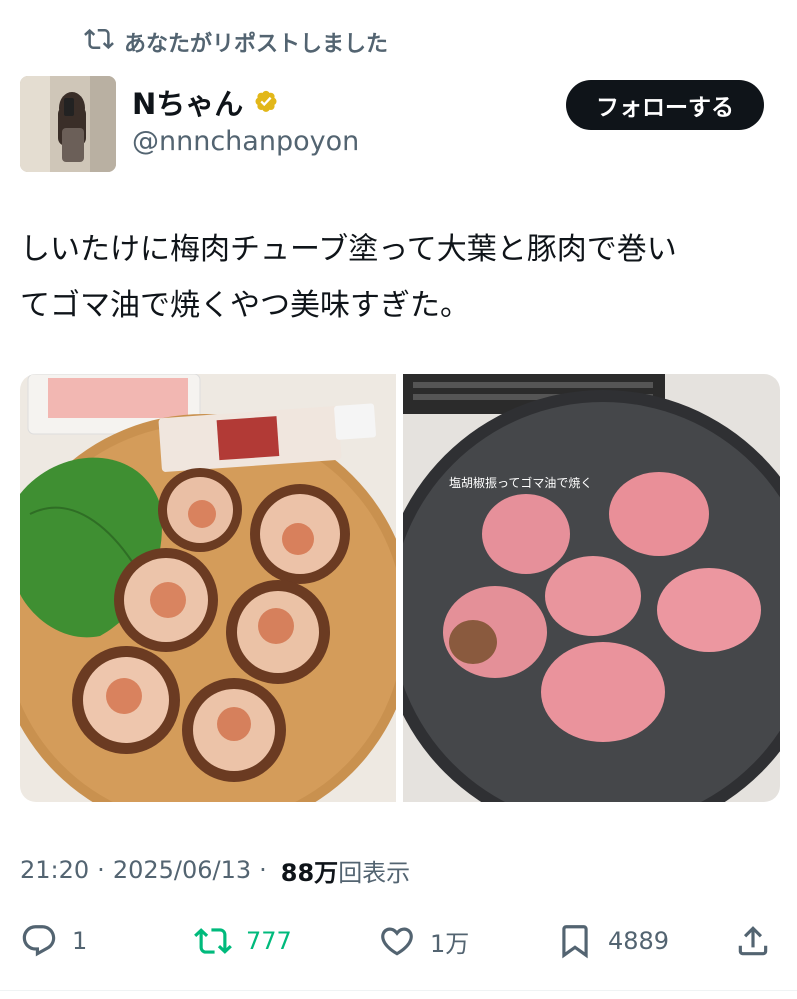  Describe the element at coordinates (256, 44) in the screenshot. I see `repost-banner-text: あなたがリポストしました` at that location.